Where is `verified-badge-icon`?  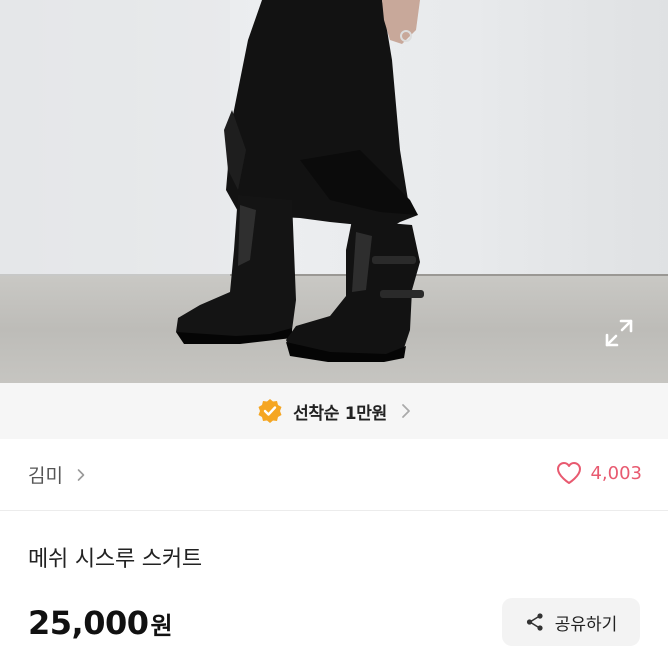 verified-badge-icon is located at coordinates (270, 411).